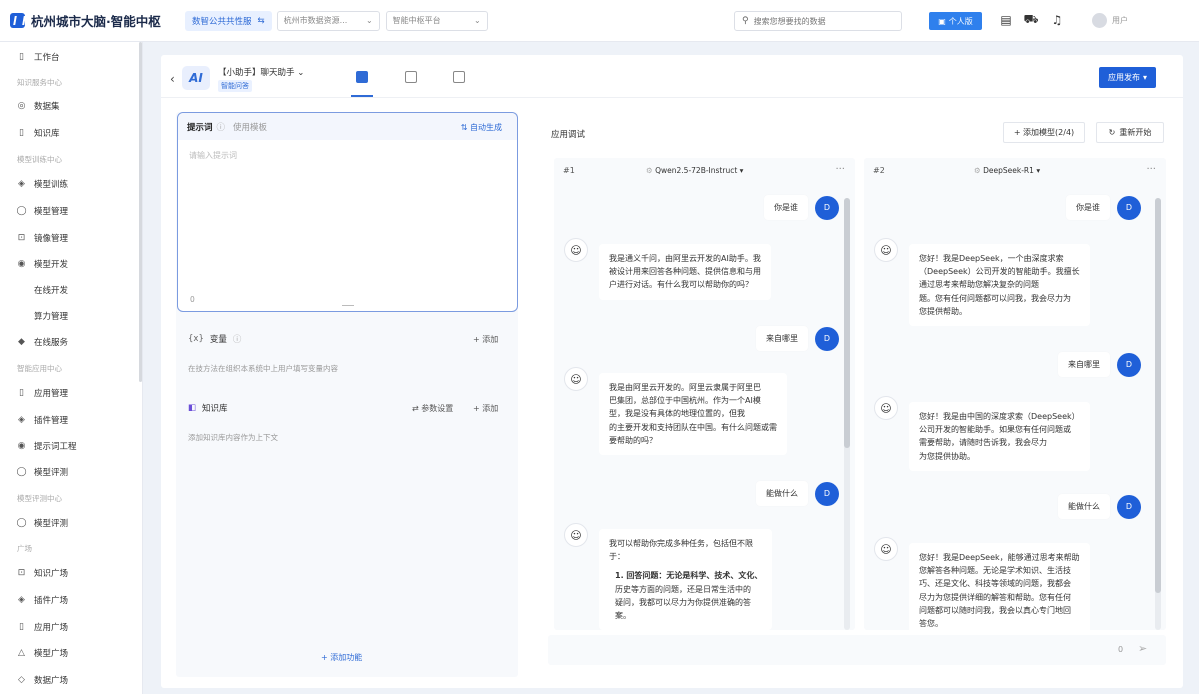  What do you see at coordinates (42, 680) in the screenshot?
I see `sidebar-item-data-square: ◇ 数据广场` at bounding box center [42, 680].